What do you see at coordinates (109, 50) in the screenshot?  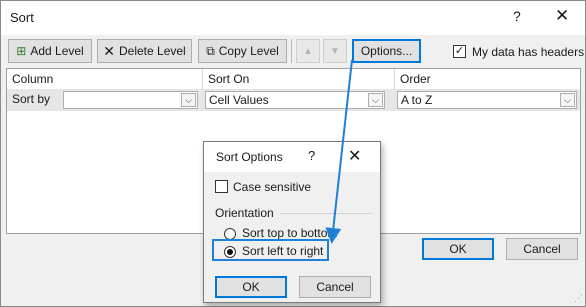 I see `delete-icon: ✕` at bounding box center [109, 50].